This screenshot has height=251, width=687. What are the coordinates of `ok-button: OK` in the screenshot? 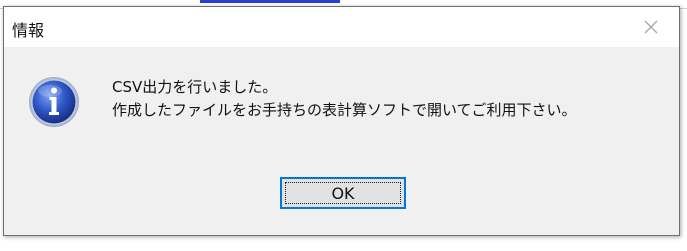 It's located at (343, 193).